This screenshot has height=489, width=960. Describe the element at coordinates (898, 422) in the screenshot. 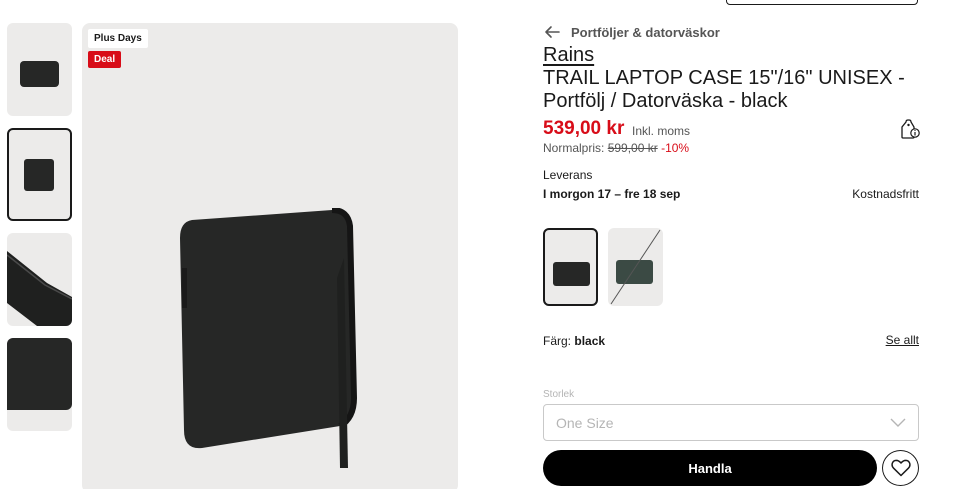

I see `chevron-down-icon` at that location.